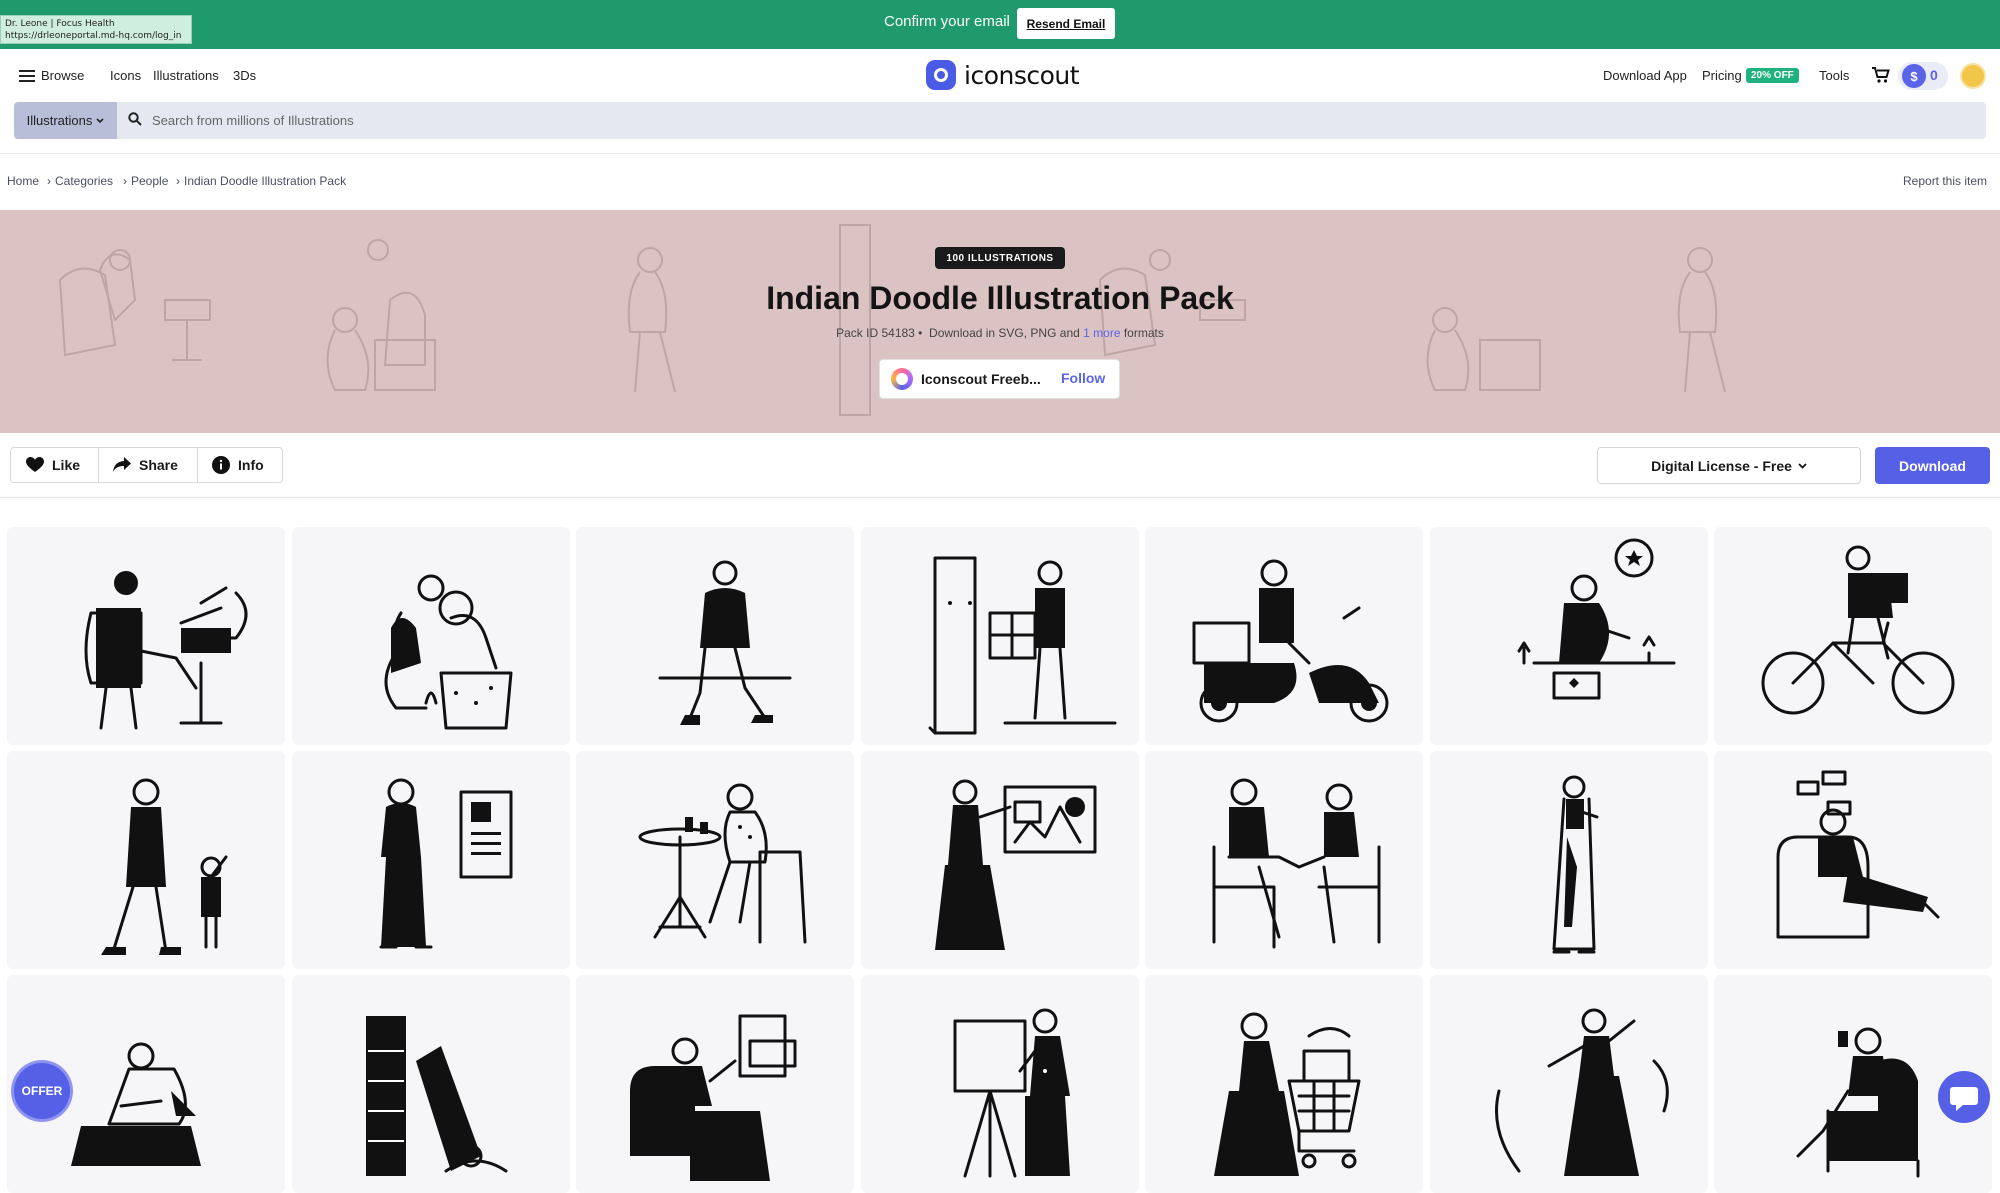 This screenshot has height=1193, width=2000. I want to click on man-cycling-illustration, so click(1858, 630).